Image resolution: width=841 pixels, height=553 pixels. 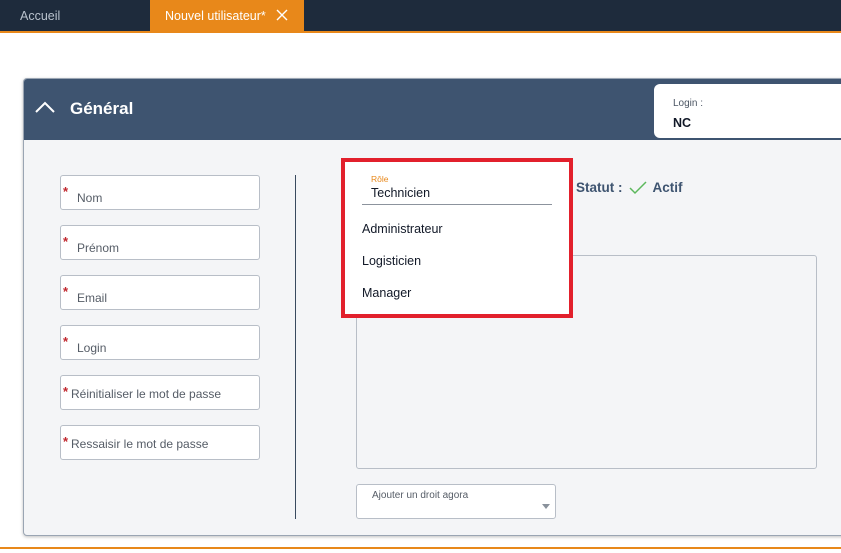 I want to click on reset-password-placeholder: Réinitialiser le mot de passe, so click(x=146, y=394).